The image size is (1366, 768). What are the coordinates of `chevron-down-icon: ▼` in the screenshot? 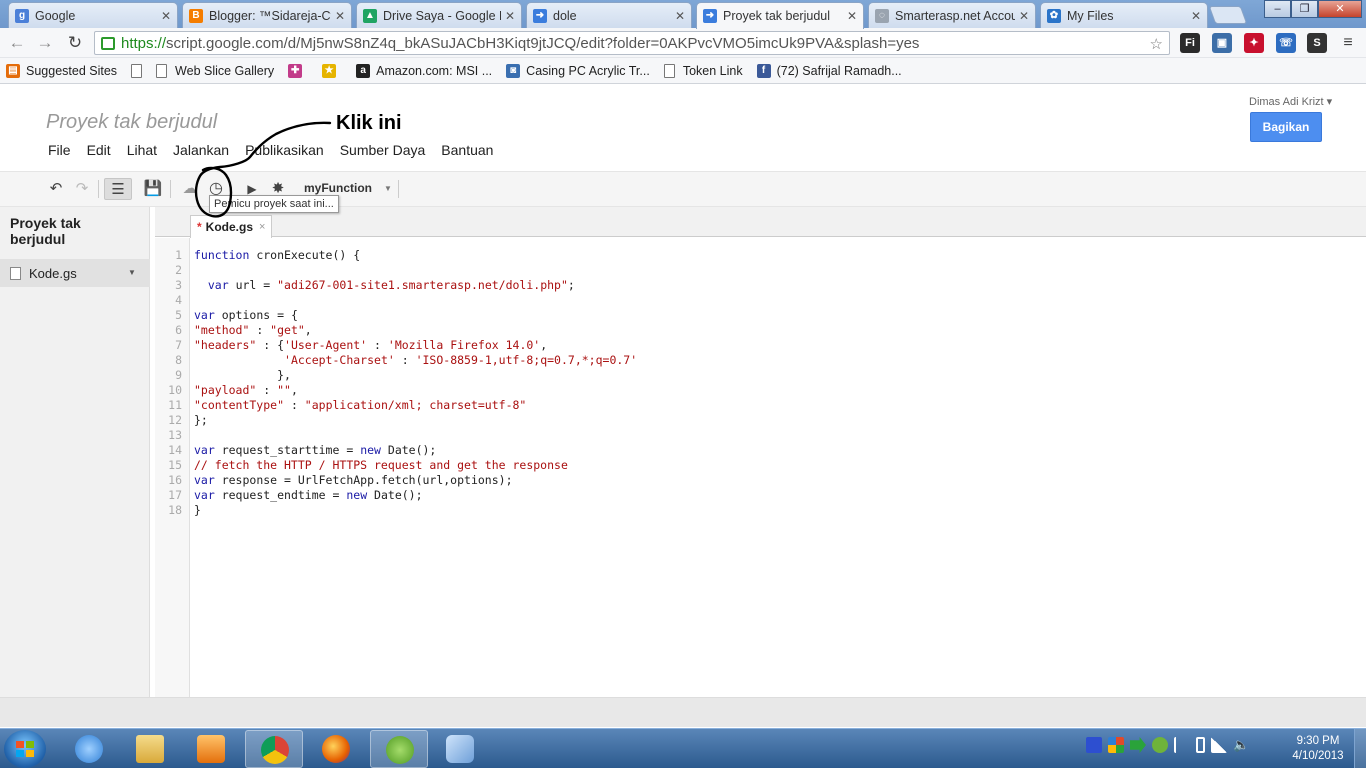 It's located at (388, 188).